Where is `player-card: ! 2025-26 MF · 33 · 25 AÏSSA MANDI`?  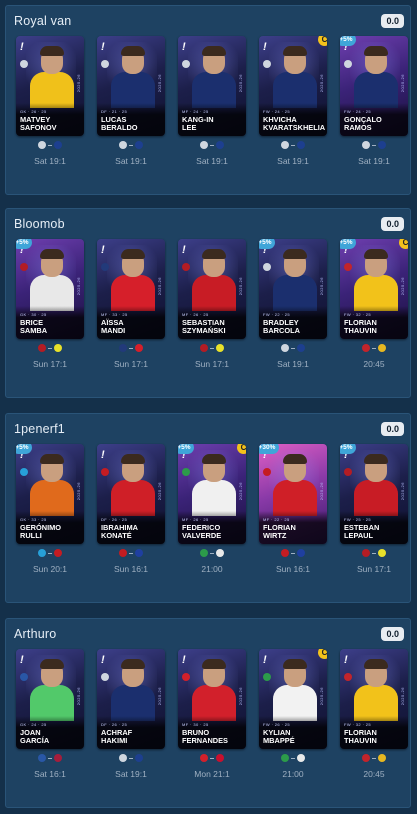 player-card: ! 2025-26 MF · 33 · 25 AÏSSA MANDI is located at coordinates (131, 289).